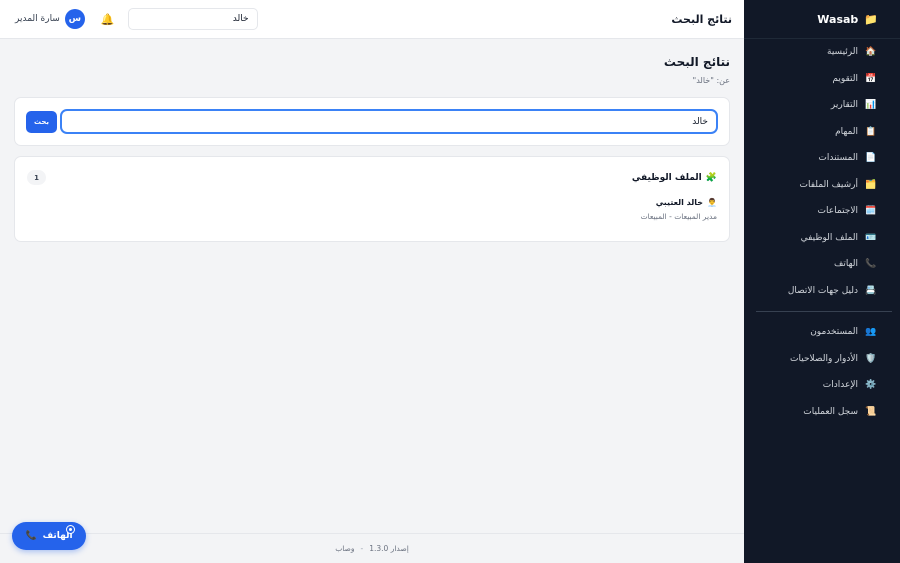  I want to click on results-count-badge: 1, so click(36, 177).